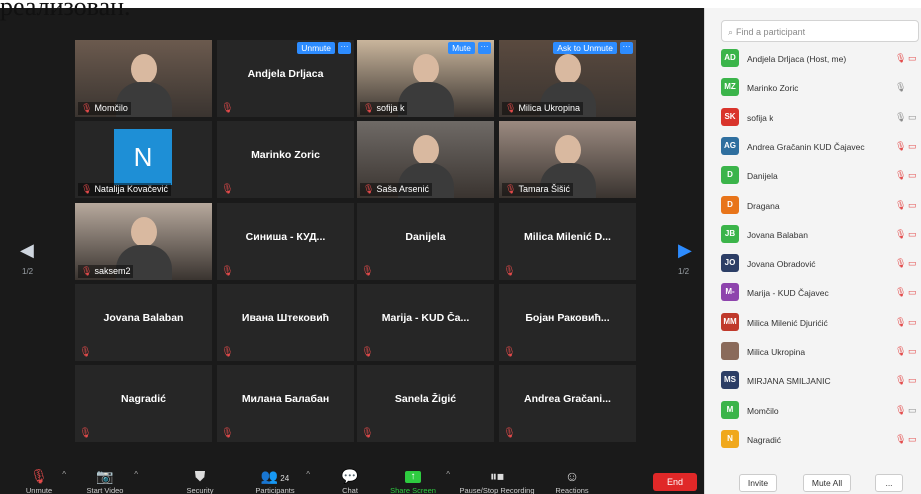  I want to click on participant-row: N Nagradić 🎙 ▭, so click(819, 441).